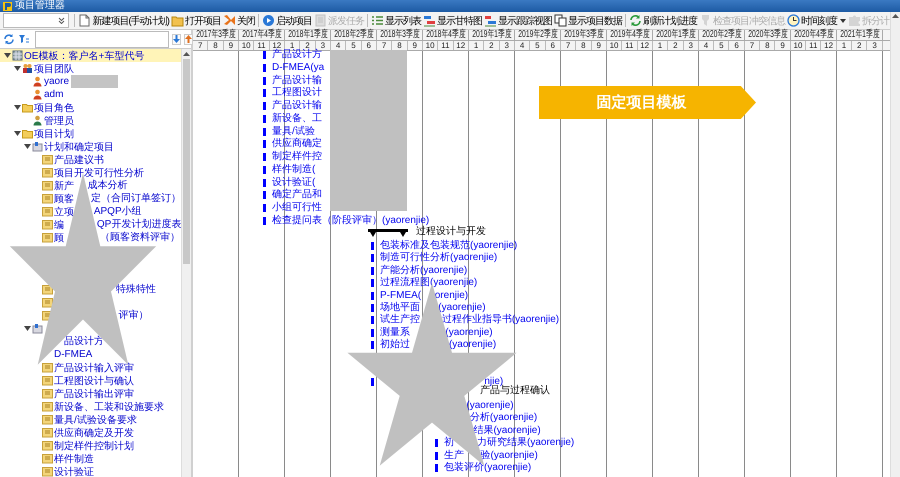 The width and height of the screenshot is (900, 477). I want to click on quarter-label: 2020年2季度, so click(722, 35).